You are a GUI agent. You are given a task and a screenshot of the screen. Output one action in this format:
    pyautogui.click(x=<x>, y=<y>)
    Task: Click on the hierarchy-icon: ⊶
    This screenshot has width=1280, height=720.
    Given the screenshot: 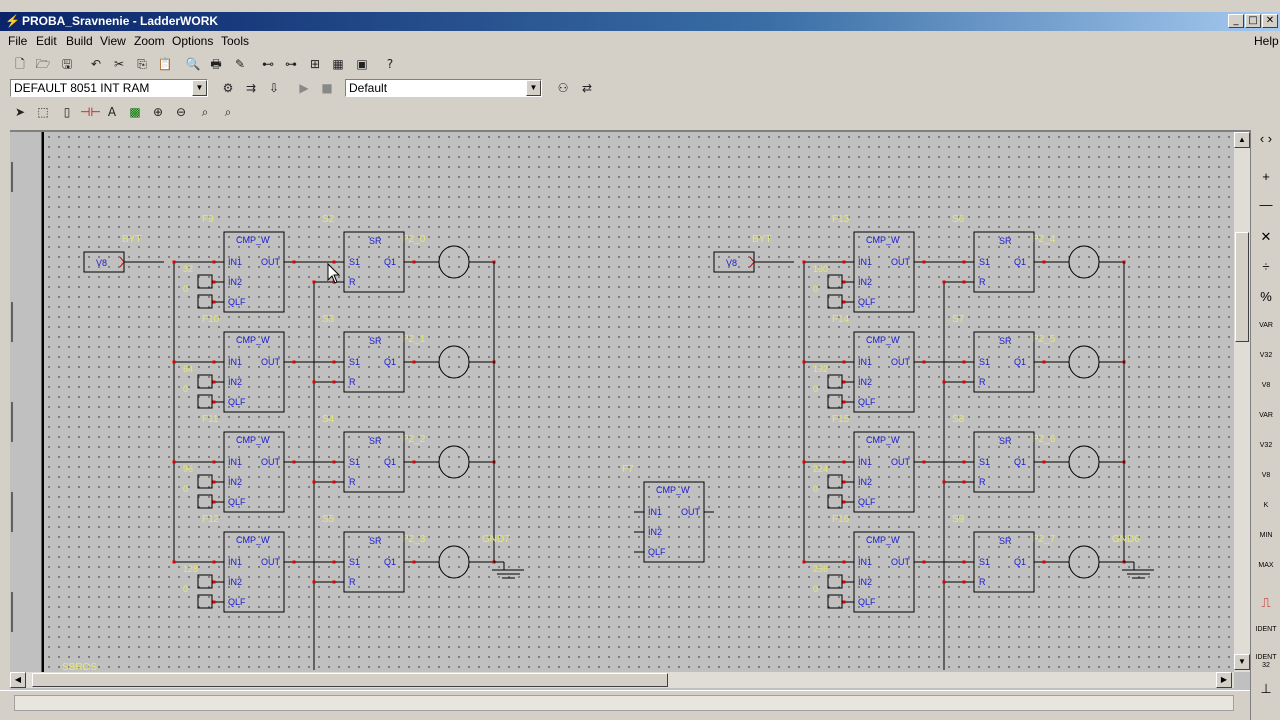 What is the action you would take?
    pyautogui.click(x=291, y=64)
    